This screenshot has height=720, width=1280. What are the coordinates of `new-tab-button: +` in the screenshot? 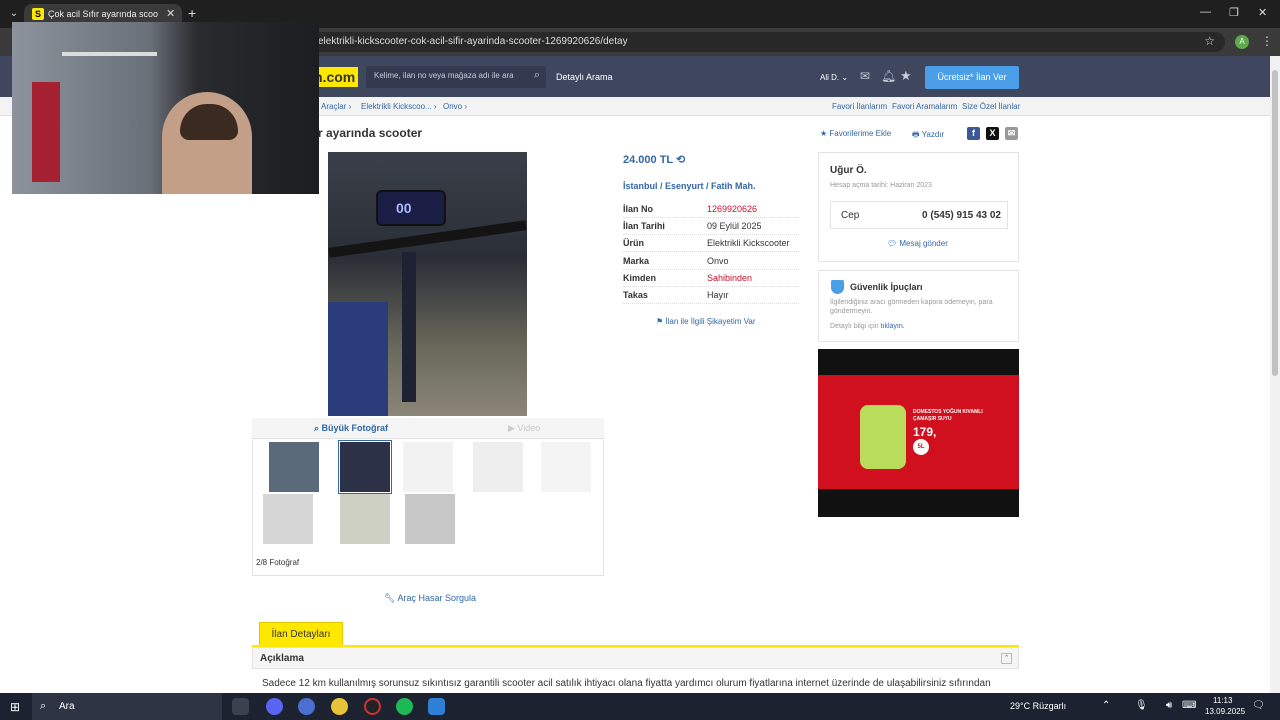 It's located at (192, 13).